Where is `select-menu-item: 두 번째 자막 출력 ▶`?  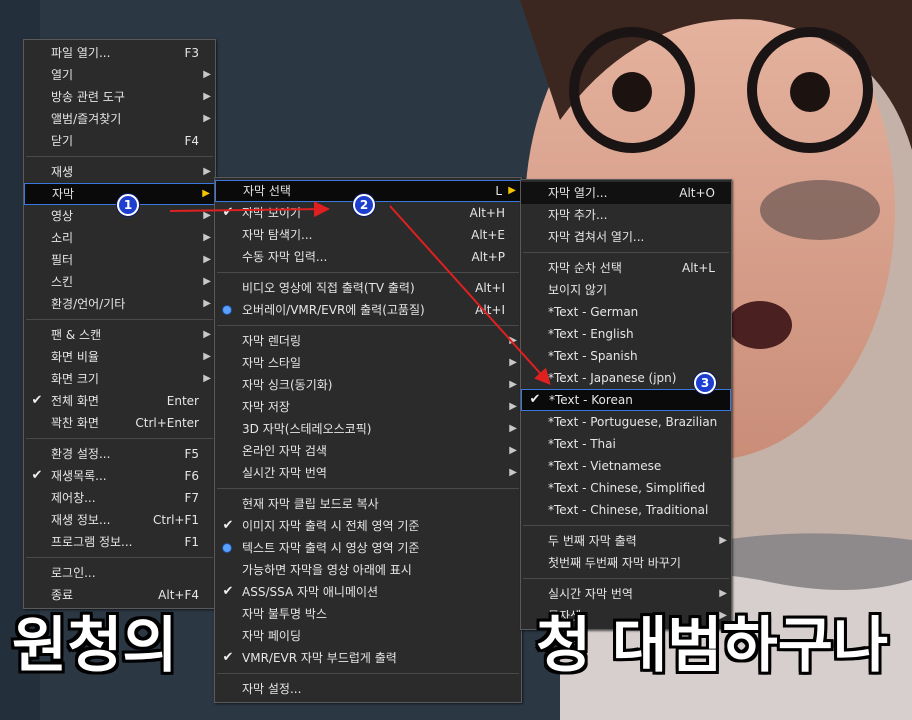 select-menu-item: 두 번째 자막 출력 ▶ is located at coordinates (626, 541).